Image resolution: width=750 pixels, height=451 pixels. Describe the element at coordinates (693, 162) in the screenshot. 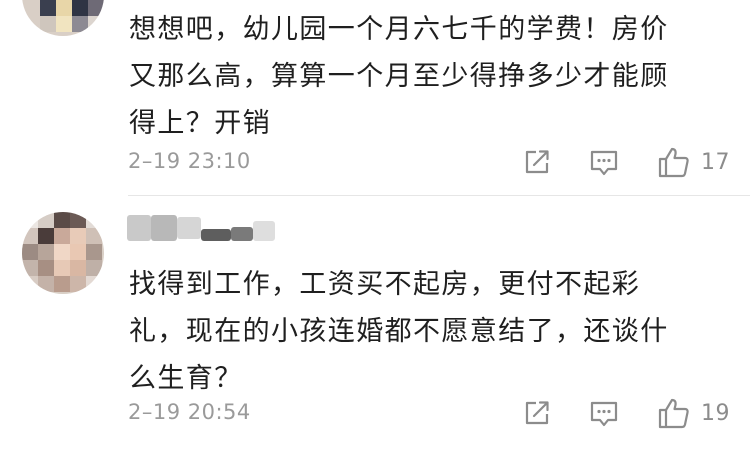

I see `like-button: 17` at that location.